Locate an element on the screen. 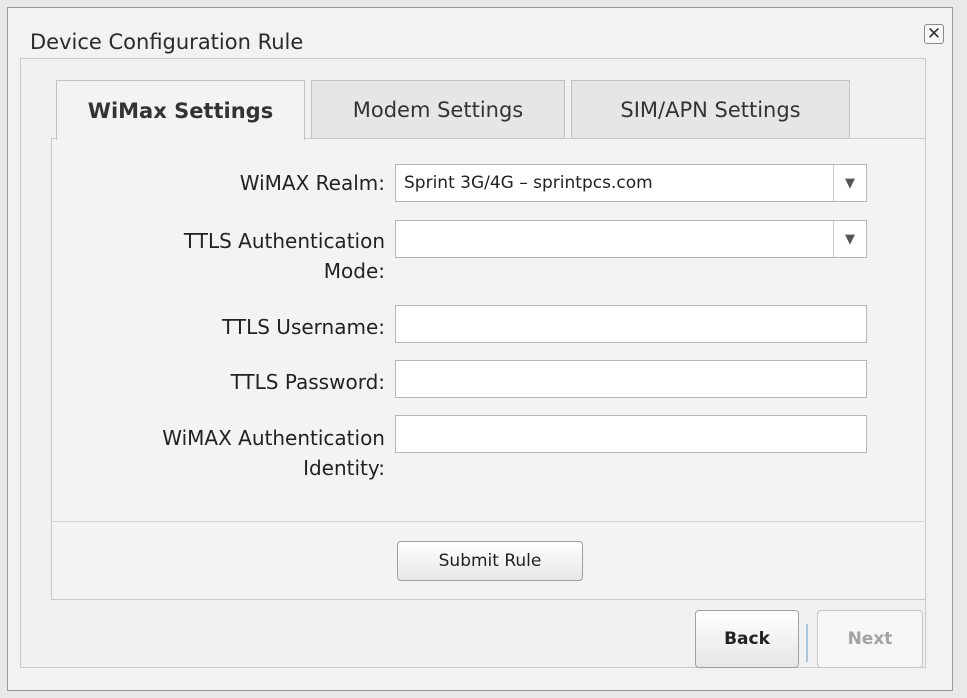 Image resolution: width=967 pixels, height=698 pixels. tab-label: SIM/APN Settings is located at coordinates (710, 109).